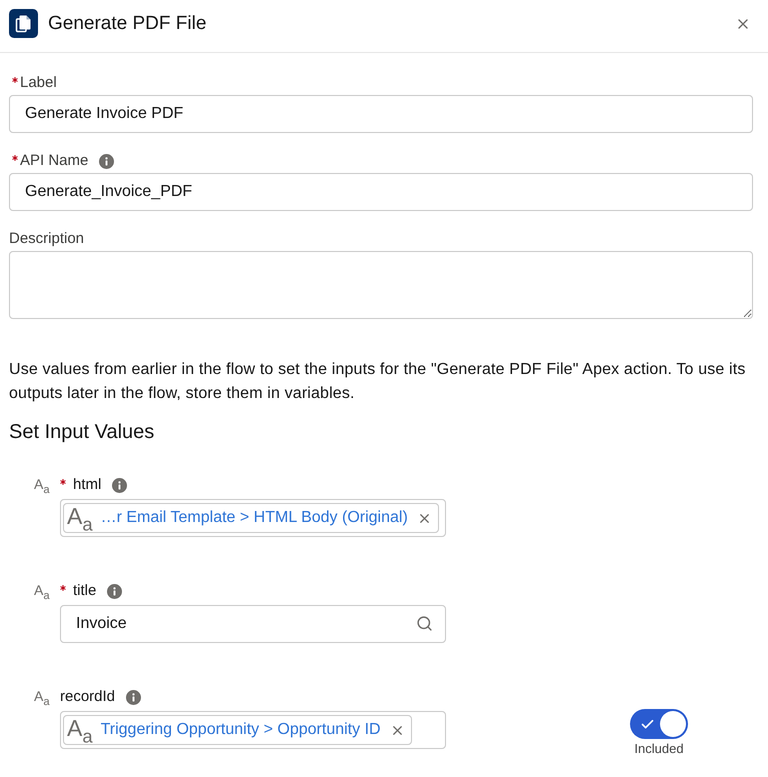 This screenshot has height=777, width=768. I want to click on input-name: title, so click(84, 591).